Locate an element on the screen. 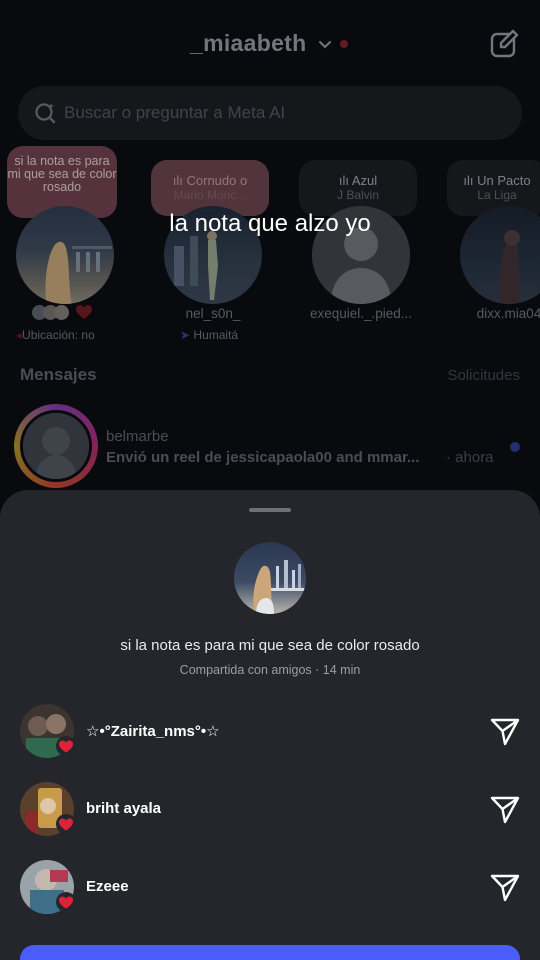 The height and width of the screenshot is (960, 540). reaction-row: briht ayala is located at coordinates (270, 810).